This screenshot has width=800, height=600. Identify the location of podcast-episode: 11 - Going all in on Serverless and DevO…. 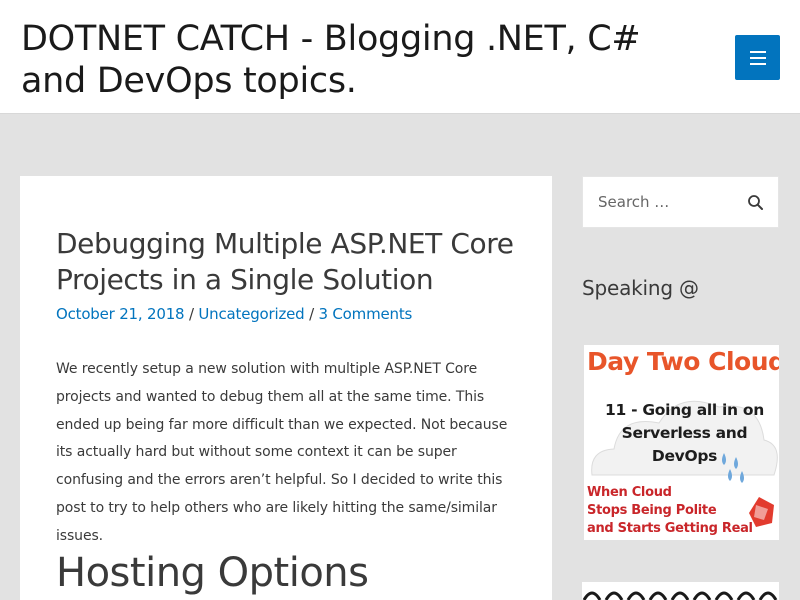
(684, 433).